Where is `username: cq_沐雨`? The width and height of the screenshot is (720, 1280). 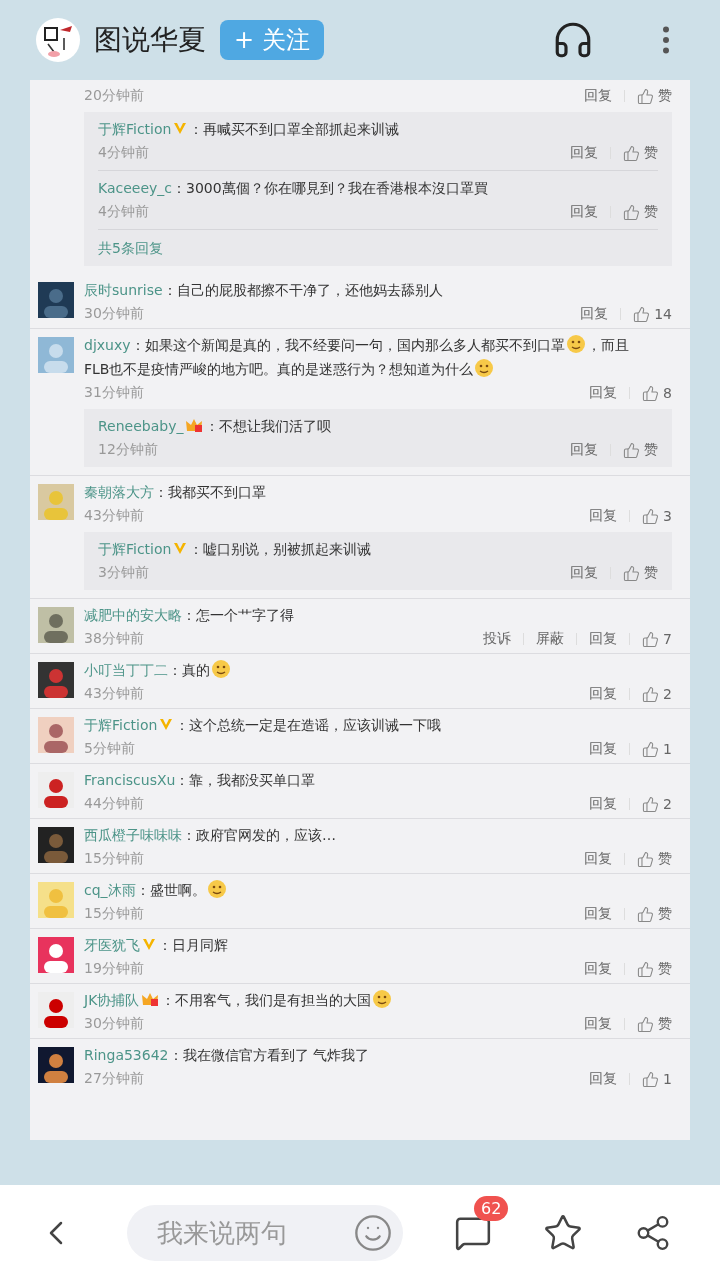 username: cq_沐雨 is located at coordinates (110, 890).